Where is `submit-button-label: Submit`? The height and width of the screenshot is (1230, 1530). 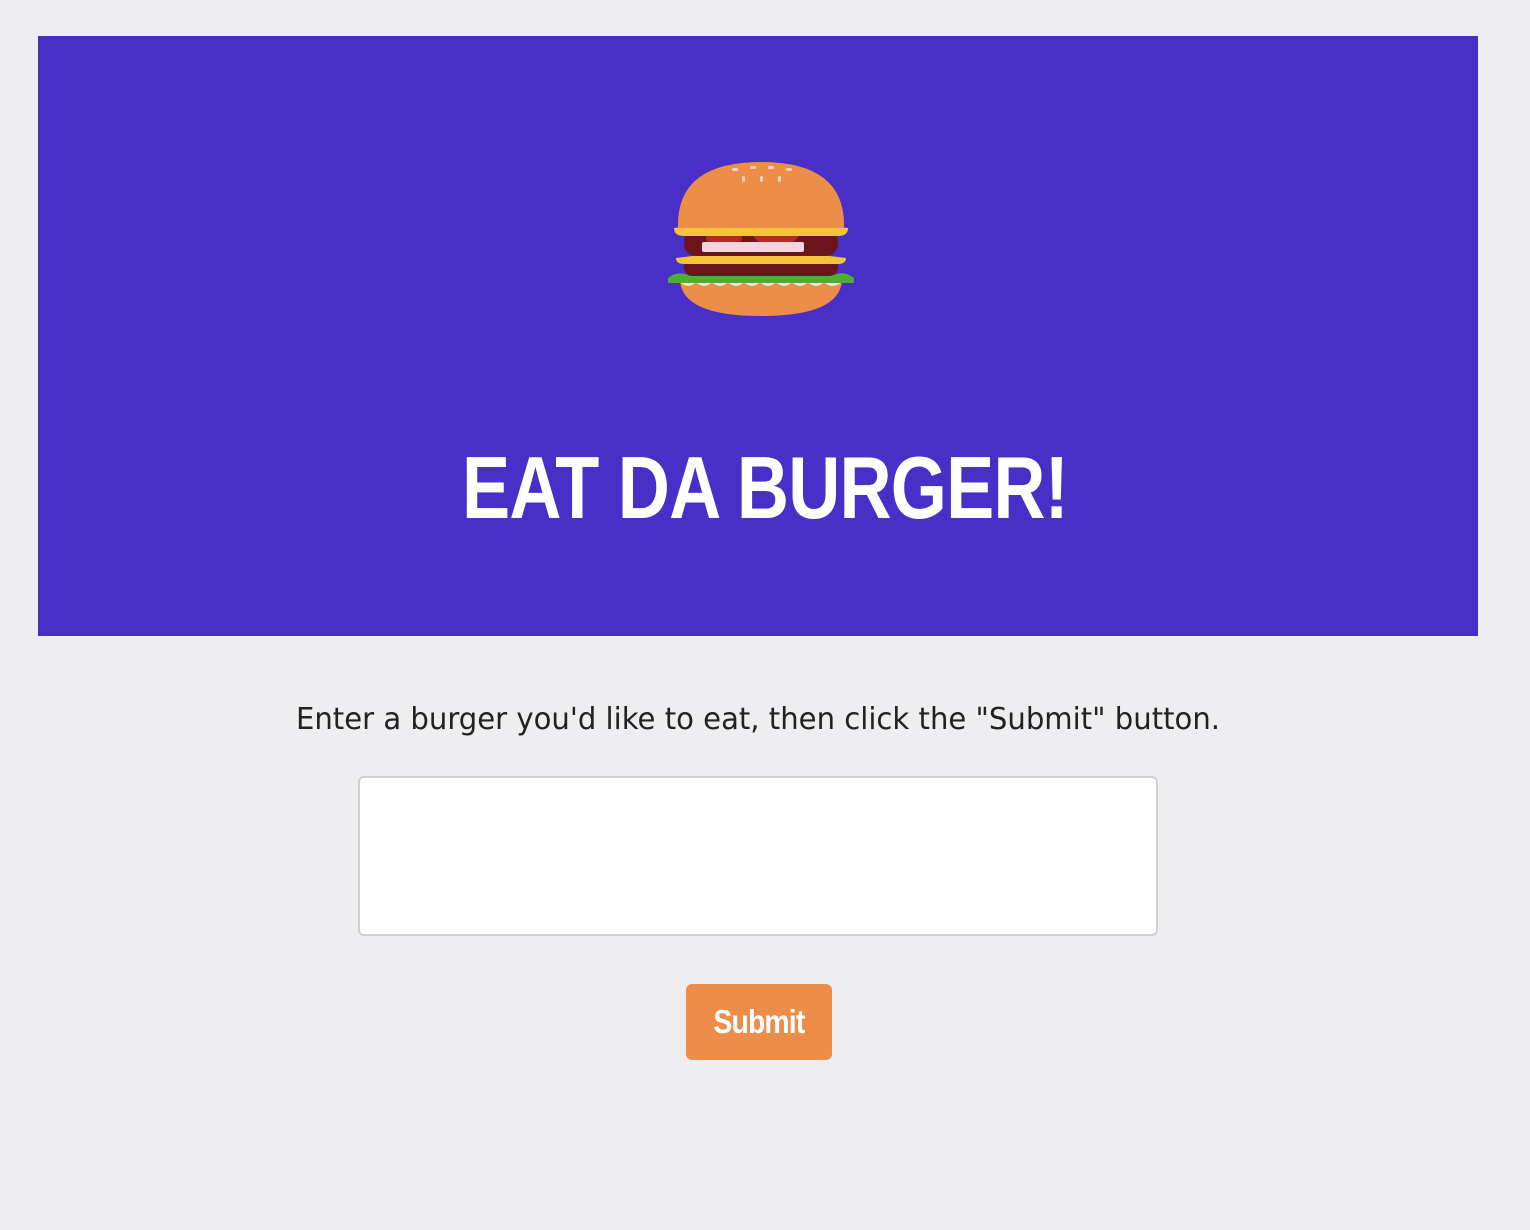 submit-button-label: Submit is located at coordinates (759, 1021).